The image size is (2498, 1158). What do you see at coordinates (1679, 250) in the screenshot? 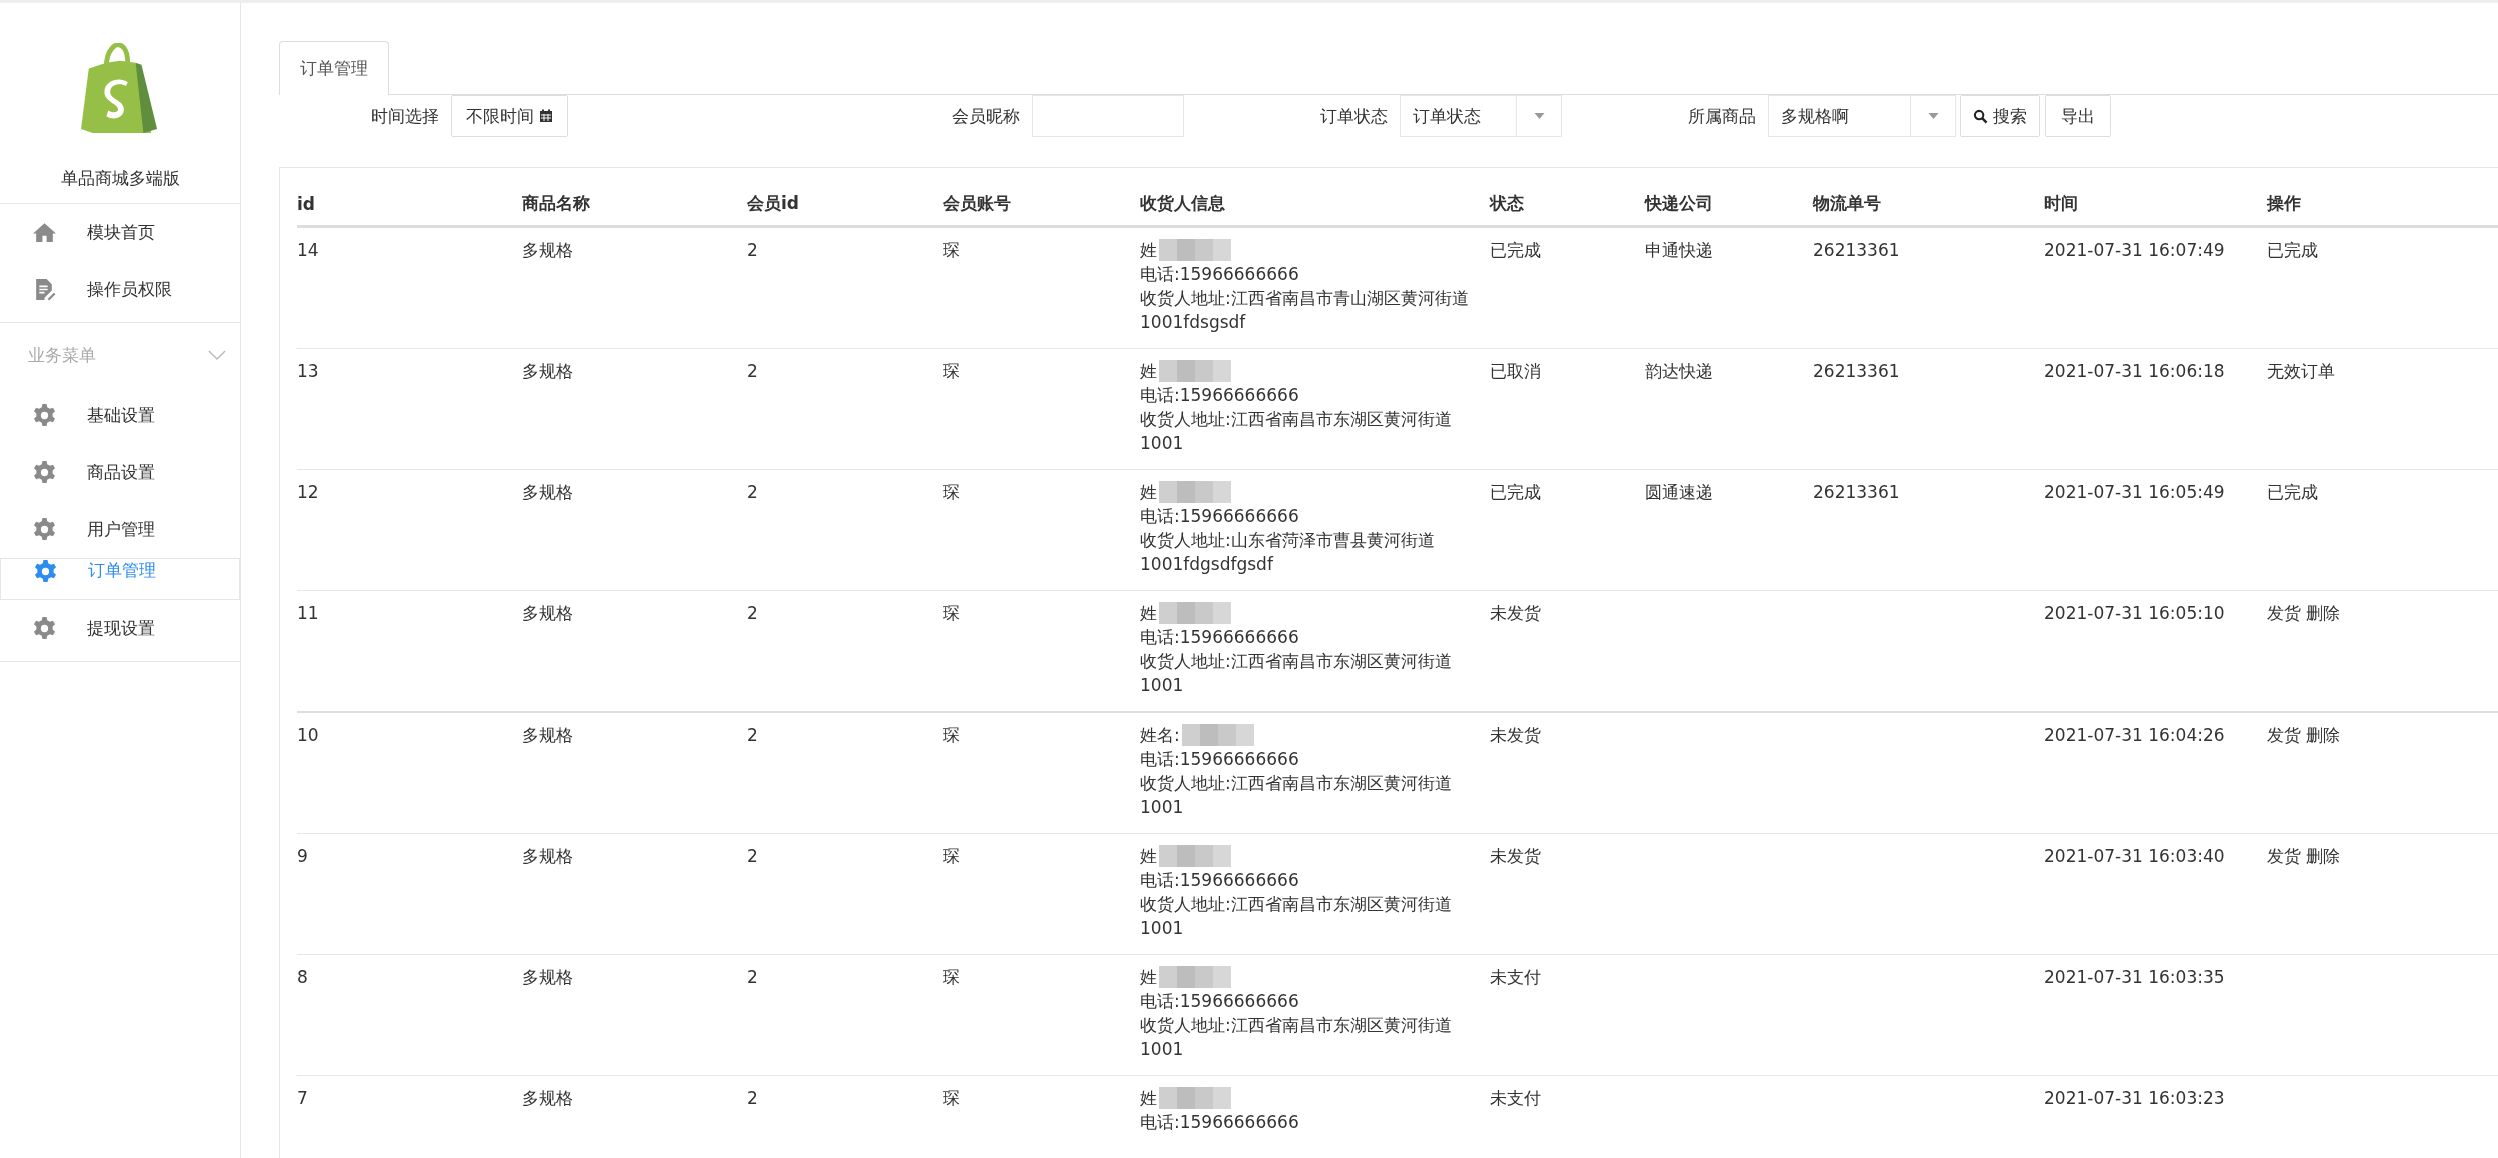
I see `table-cell: 申通快递` at bounding box center [1679, 250].